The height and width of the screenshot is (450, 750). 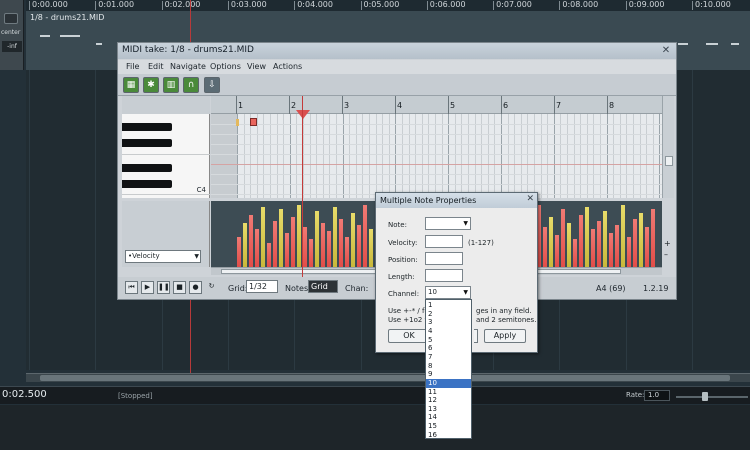 I want to click on channel-option: 9, so click(x=448, y=374).